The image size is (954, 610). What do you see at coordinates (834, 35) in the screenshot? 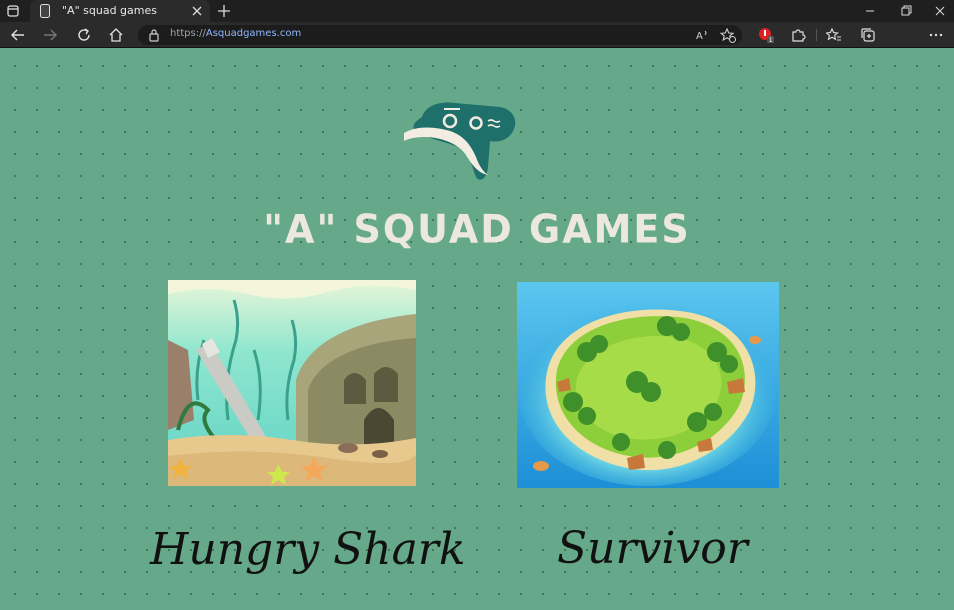
I see `favorites-icon` at bounding box center [834, 35].